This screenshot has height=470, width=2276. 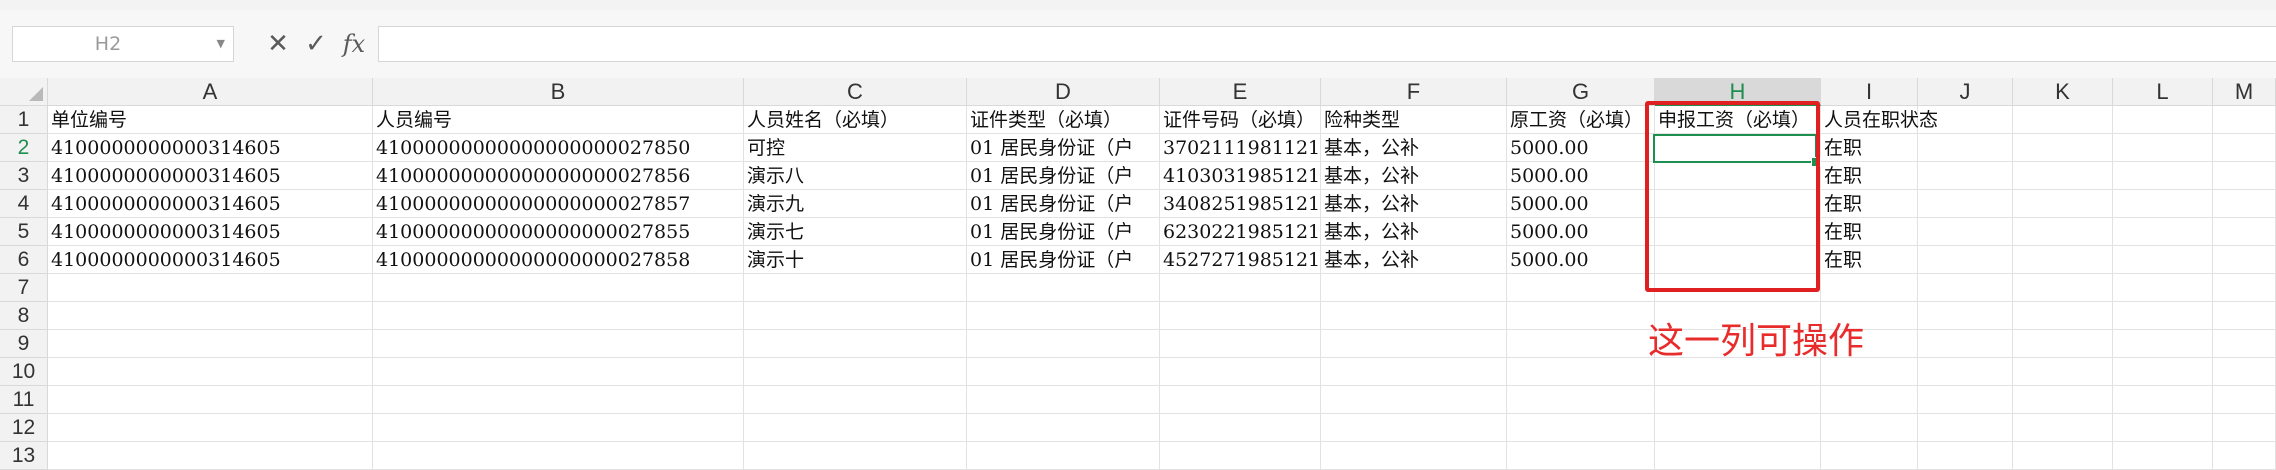 What do you see at coordinates (2163, 176) in the screenshot?
I see `cell-l3` at bounding box center [2163, 176].